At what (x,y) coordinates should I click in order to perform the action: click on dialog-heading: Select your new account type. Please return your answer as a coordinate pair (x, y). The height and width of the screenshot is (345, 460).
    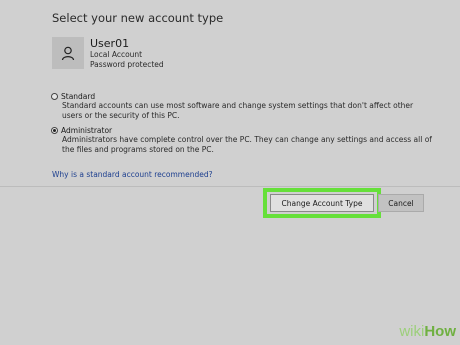
    Looking at the image, I should click on (138, 18).